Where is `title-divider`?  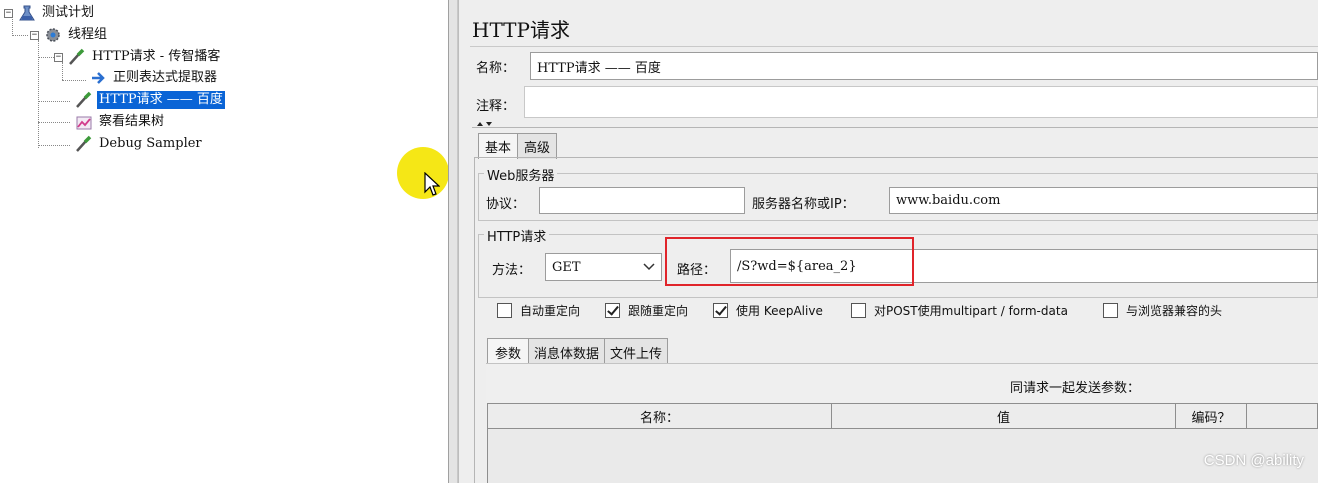
title-divider is located at coordinates (894, 46).